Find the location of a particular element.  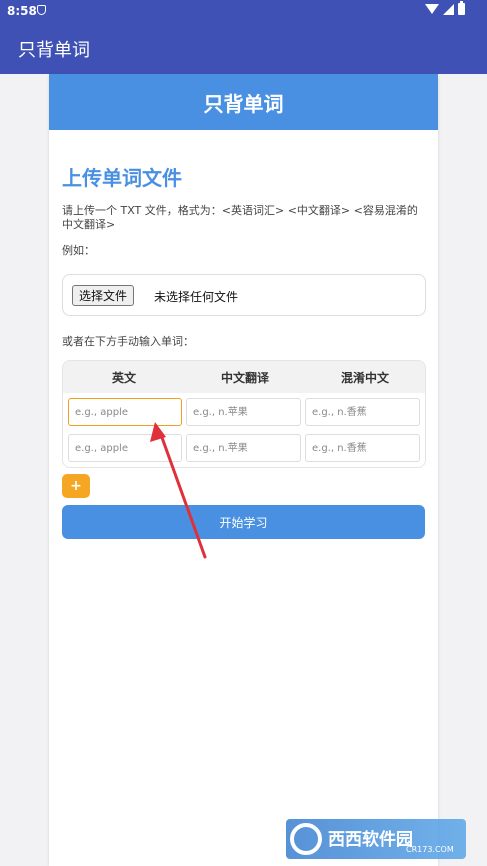

watermark-text: 西西软件园 is located at coordinates (370, 840).